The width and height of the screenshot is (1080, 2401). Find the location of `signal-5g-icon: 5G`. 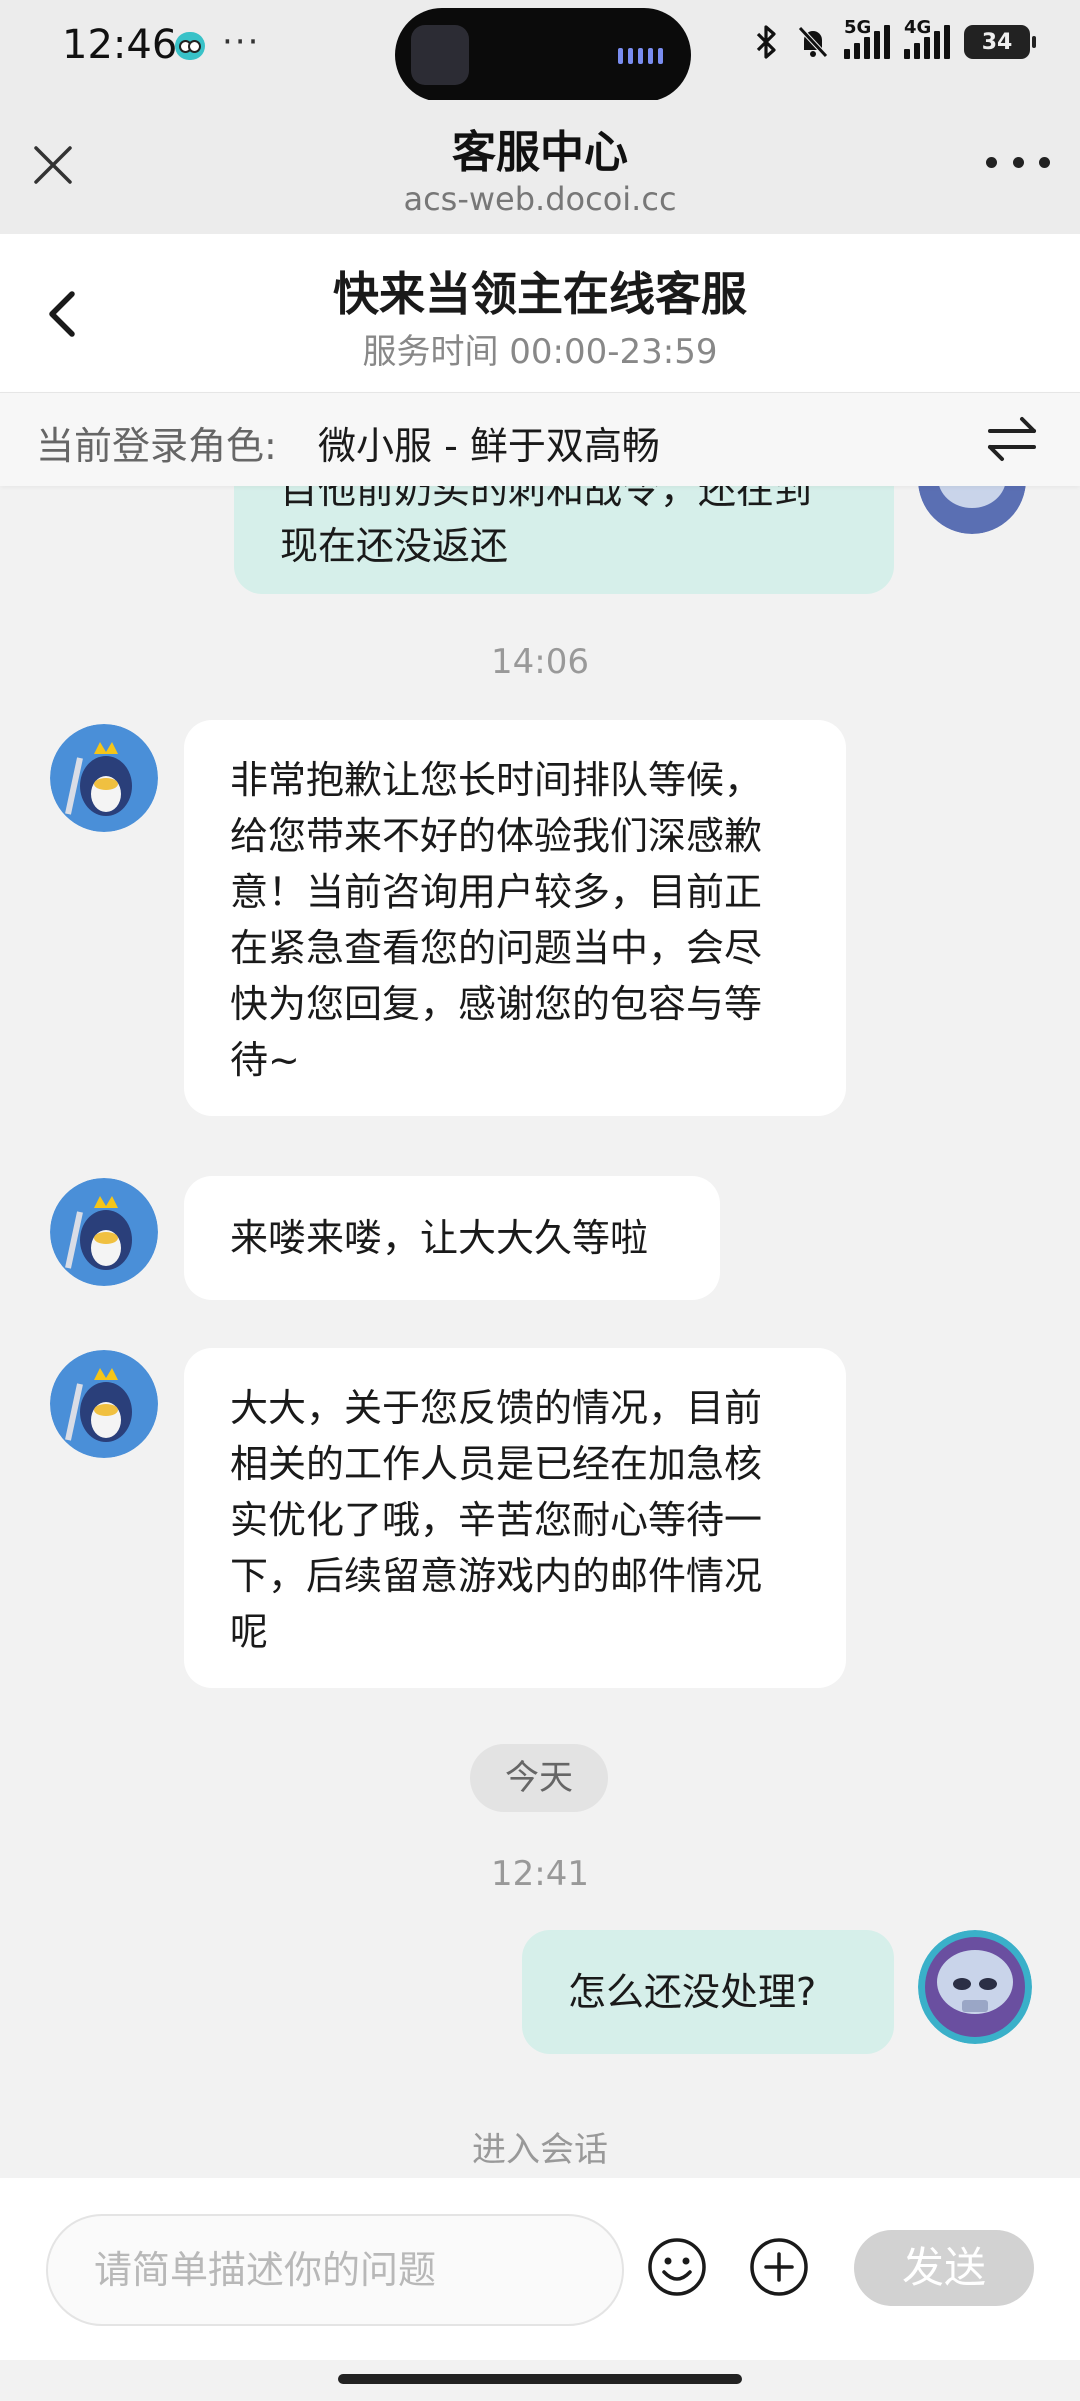

signal-5g-icon: 5G is located at coordinates (867, 38).